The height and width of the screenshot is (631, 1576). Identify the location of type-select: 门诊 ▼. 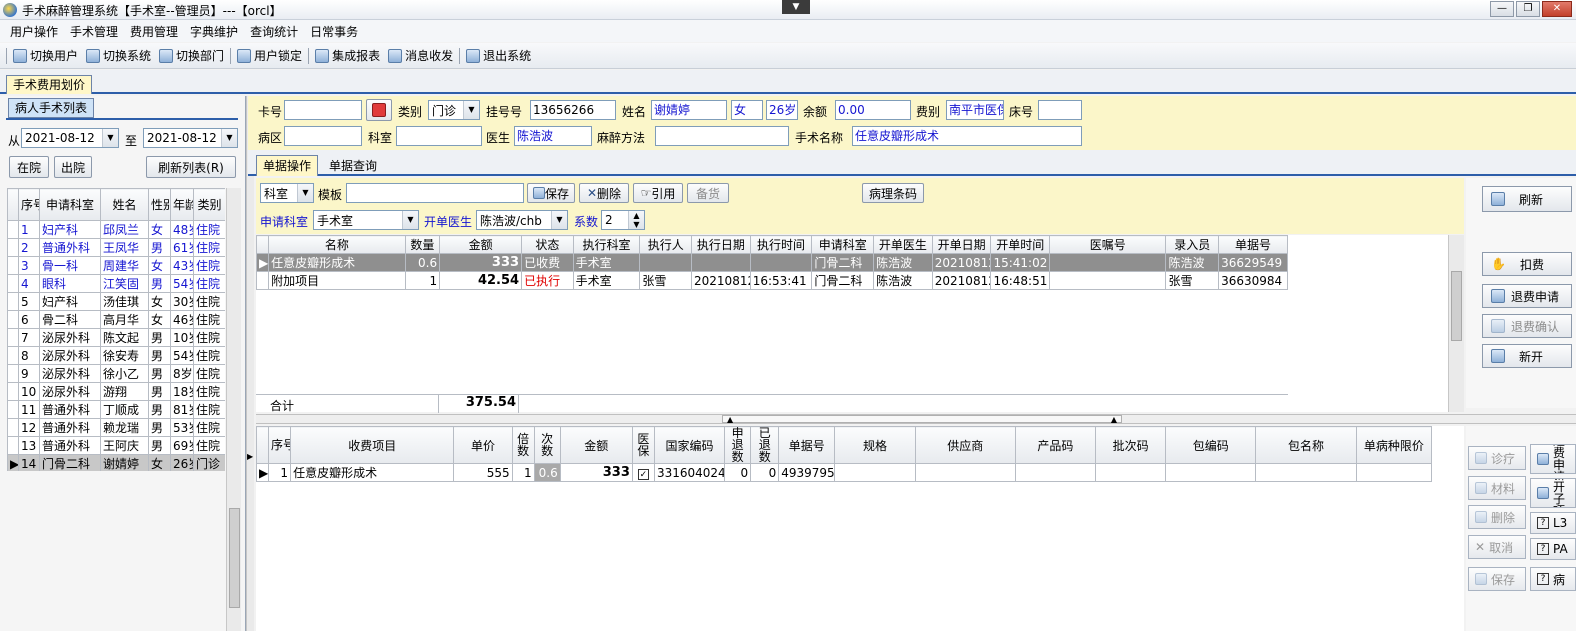
(454, 110).